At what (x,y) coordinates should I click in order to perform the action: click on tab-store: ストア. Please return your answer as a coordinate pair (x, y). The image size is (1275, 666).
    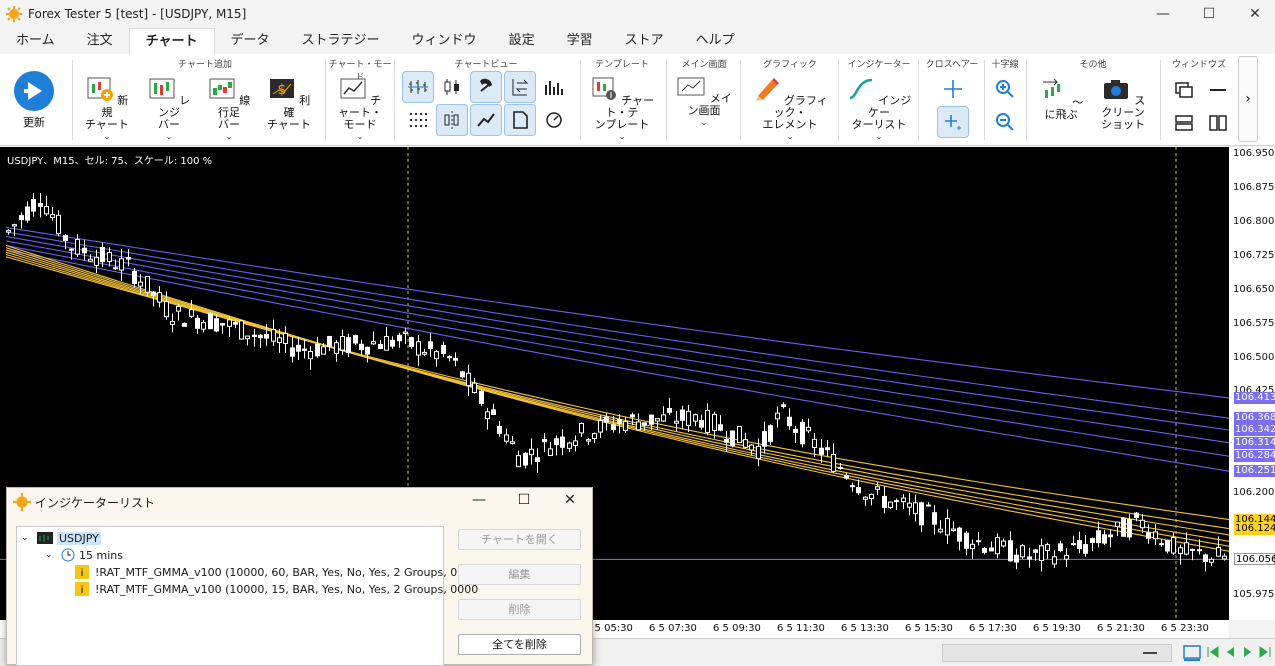
    Looking at the image, I should click on (644, 41).